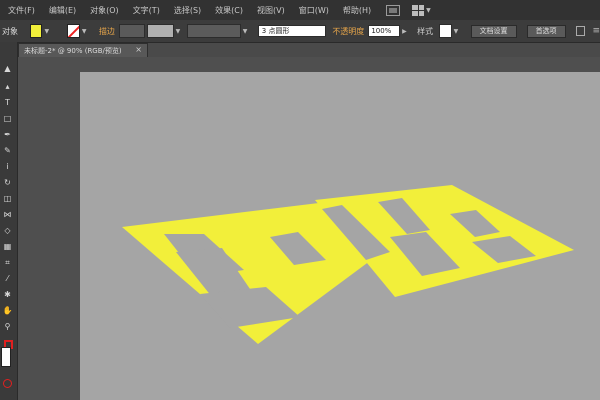  Describe the element at coordinates (229, 10) in the screenshot. I see `menu-effect: 效果(C)` at that location.